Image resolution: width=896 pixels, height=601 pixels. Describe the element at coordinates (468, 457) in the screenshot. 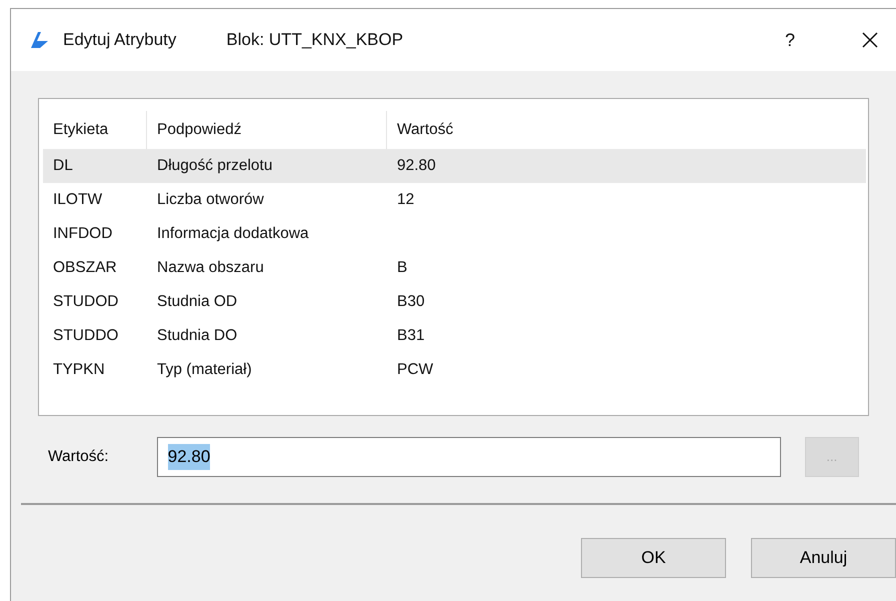

I see `value-field: 92.80` at that location.